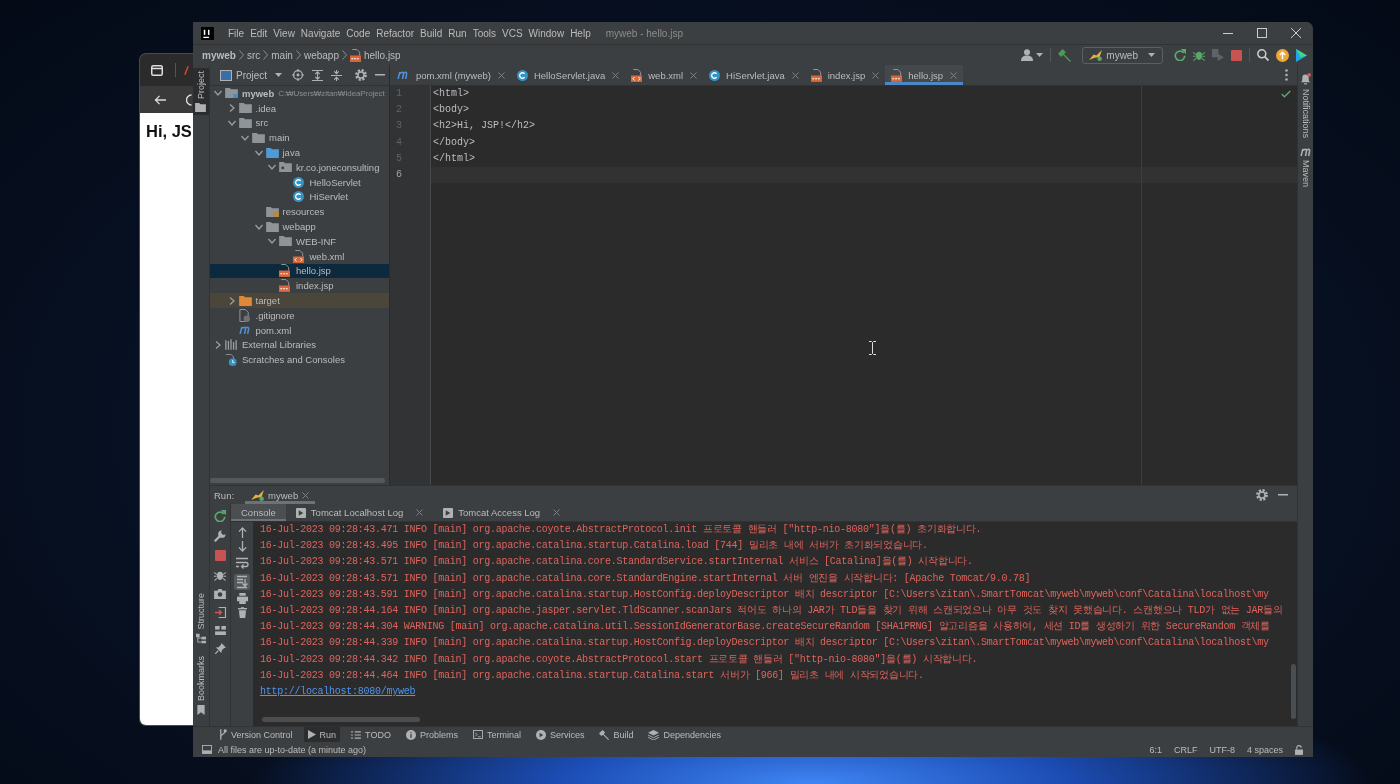 This screenshot has height=784, width=1400. I want to click on run-config-dropdown: myweb, so click(1122, 55).